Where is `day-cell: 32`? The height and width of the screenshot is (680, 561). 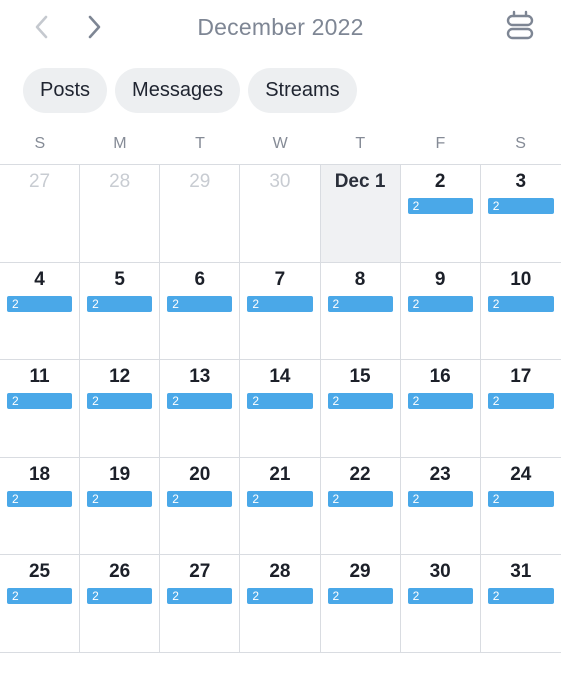
day-cell: 32 is located at coordinates (520, 214).